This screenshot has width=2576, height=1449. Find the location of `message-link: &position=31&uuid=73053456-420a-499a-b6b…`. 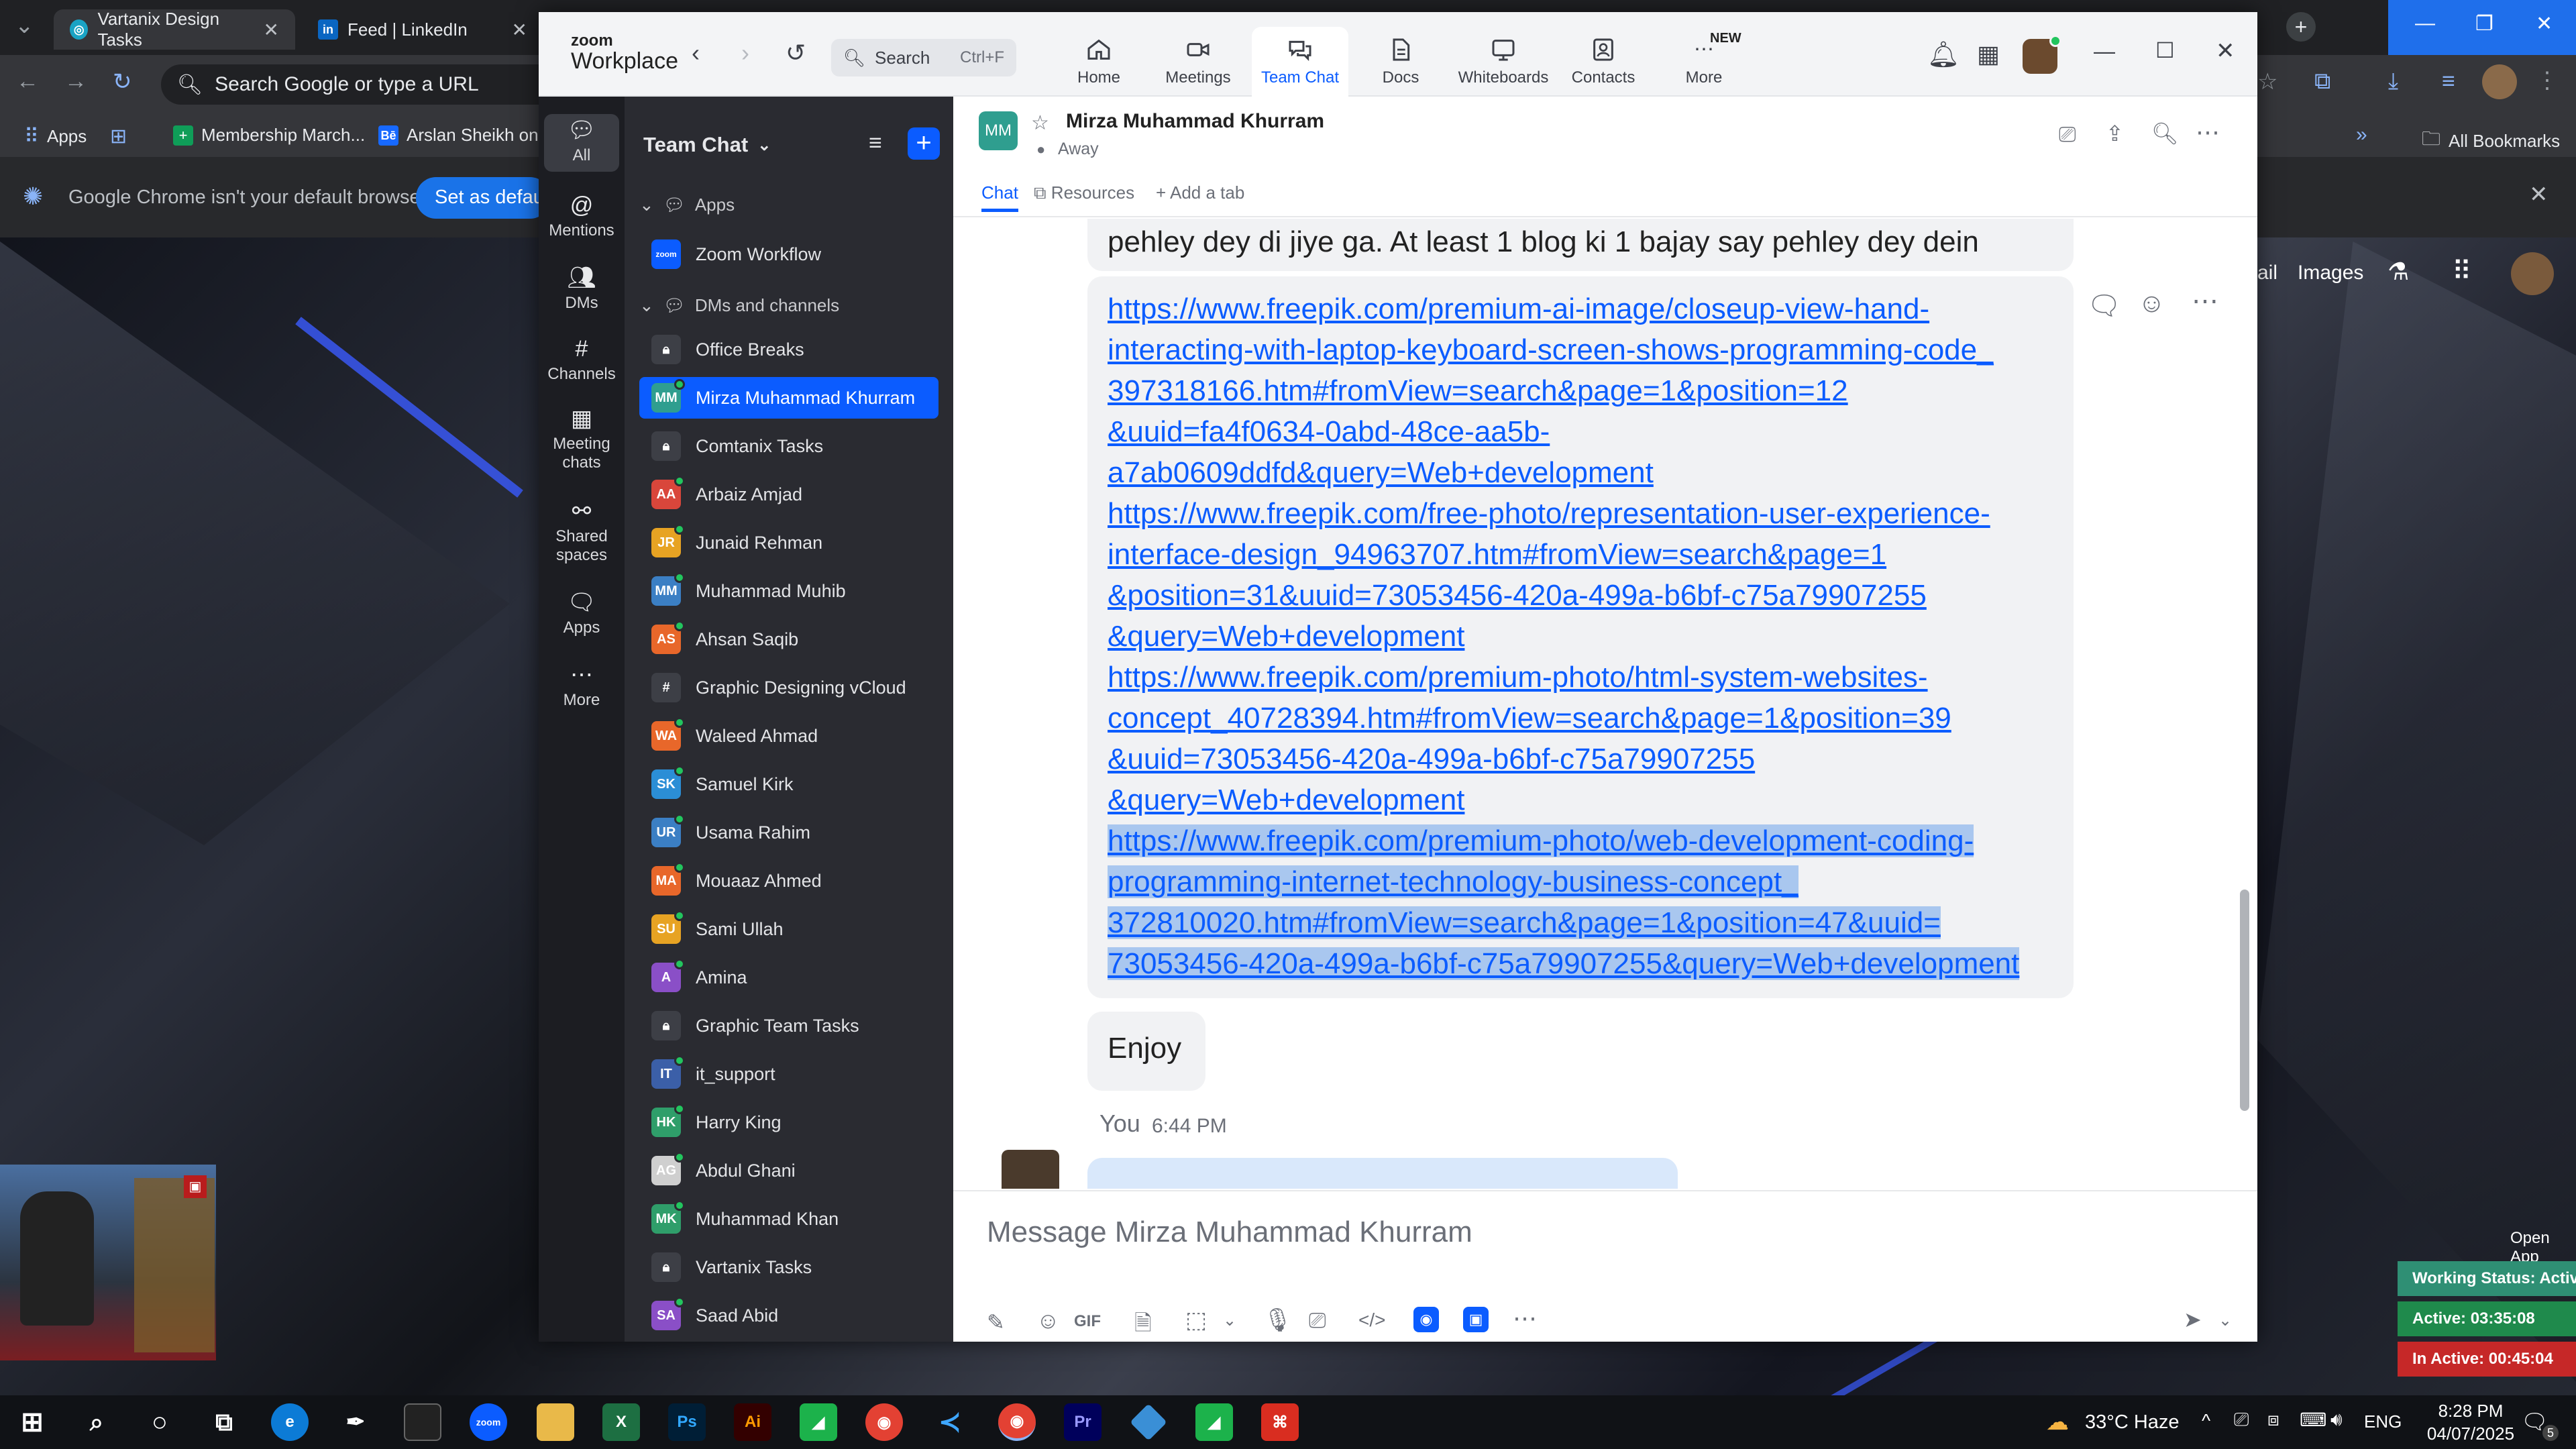

message-link: &position=31&uuid=73053456-420a-499a-b6b… is located at coordinates (1517, 595).